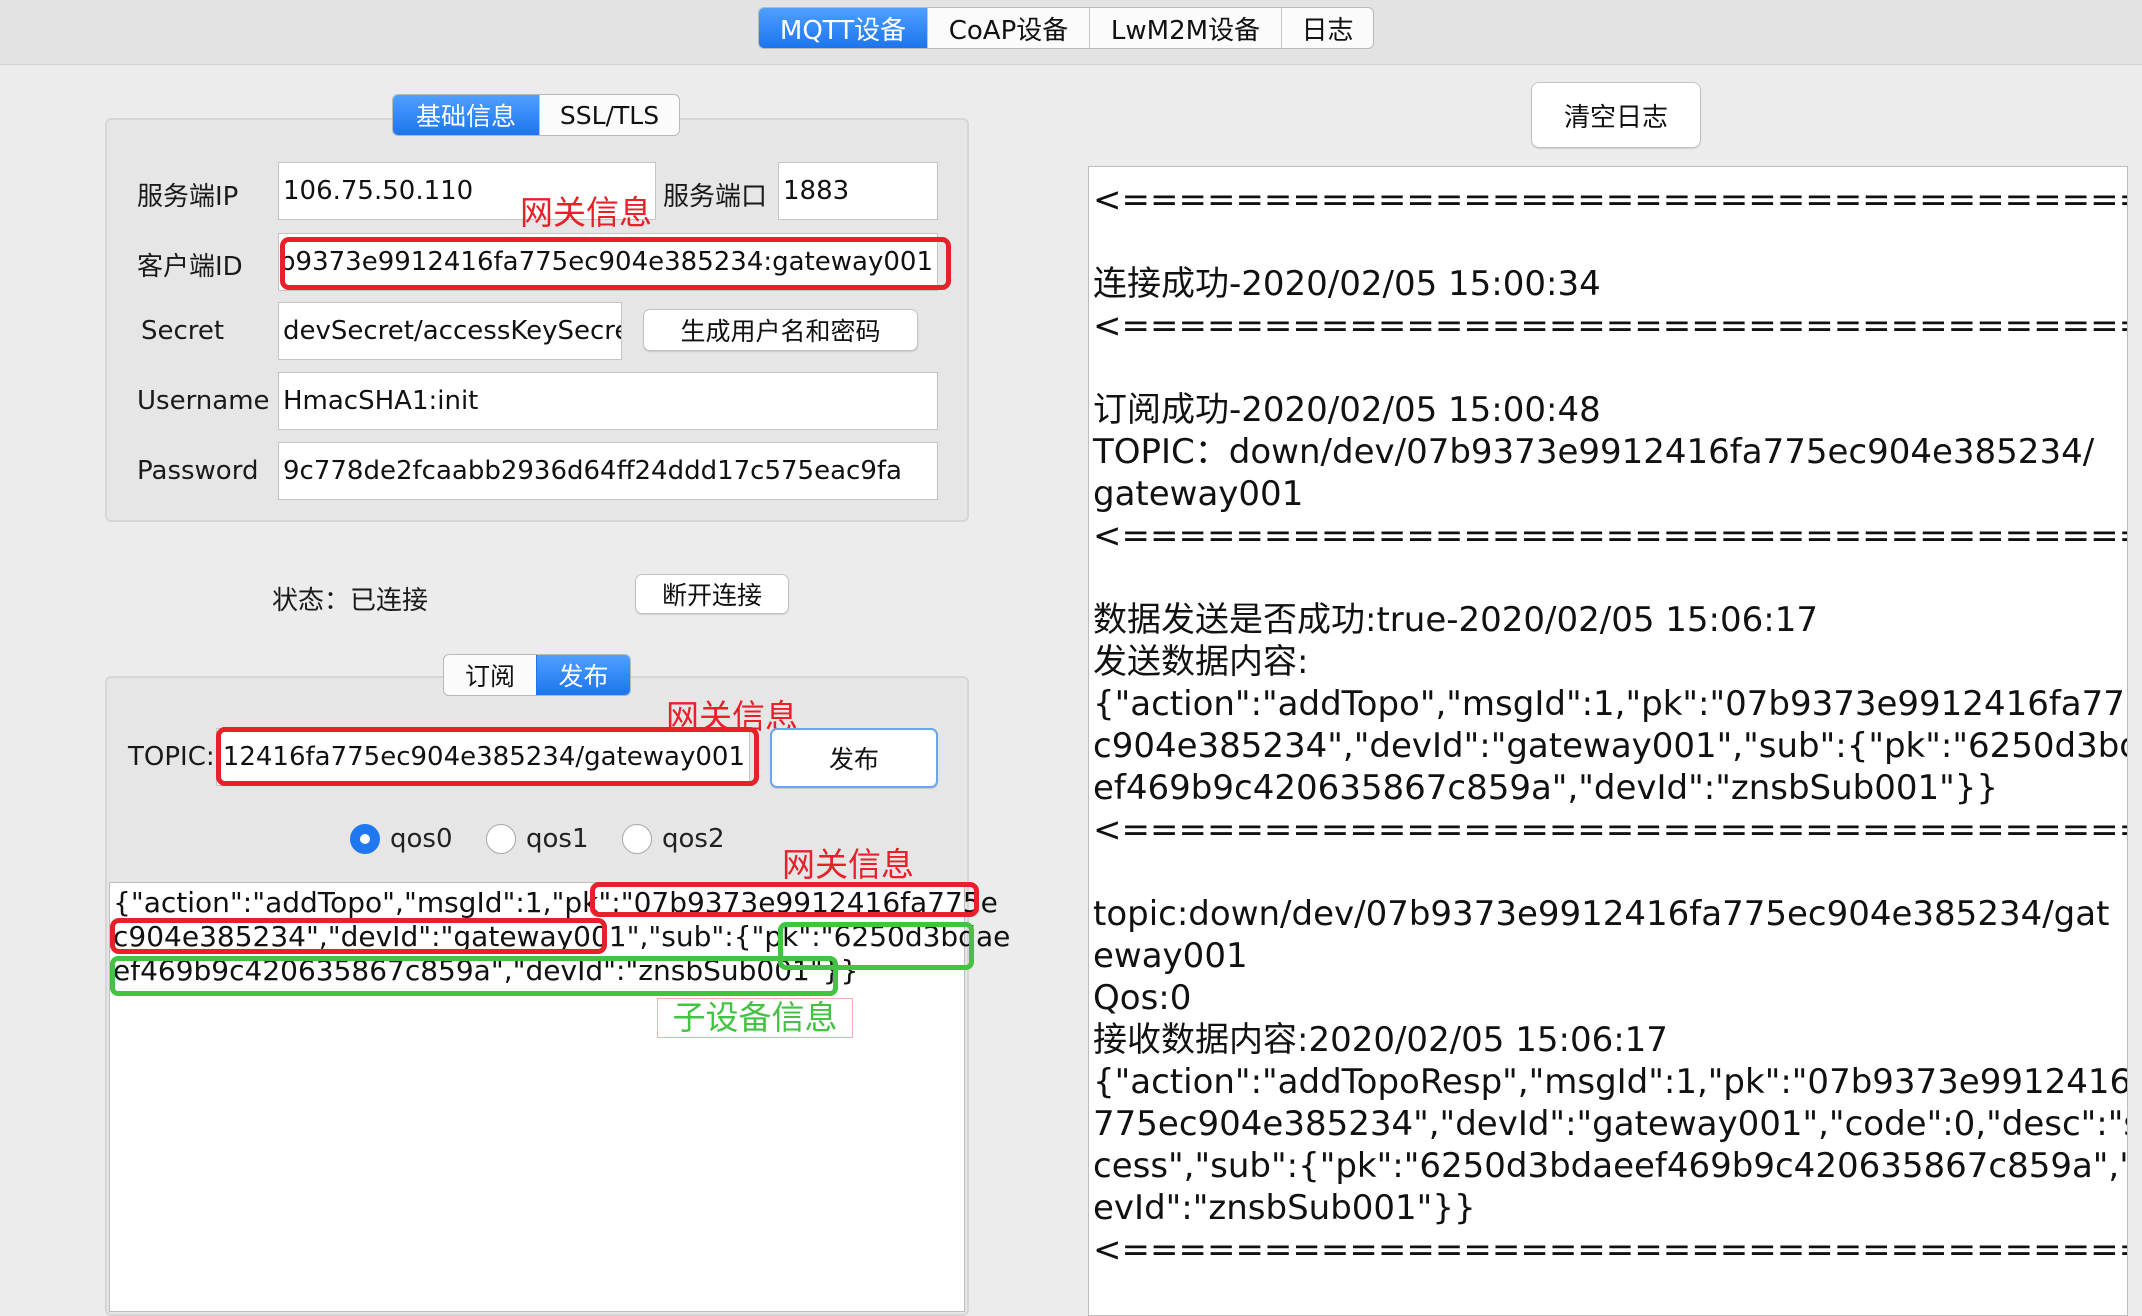  I want to click on username-label: Username, so click(203, 401).